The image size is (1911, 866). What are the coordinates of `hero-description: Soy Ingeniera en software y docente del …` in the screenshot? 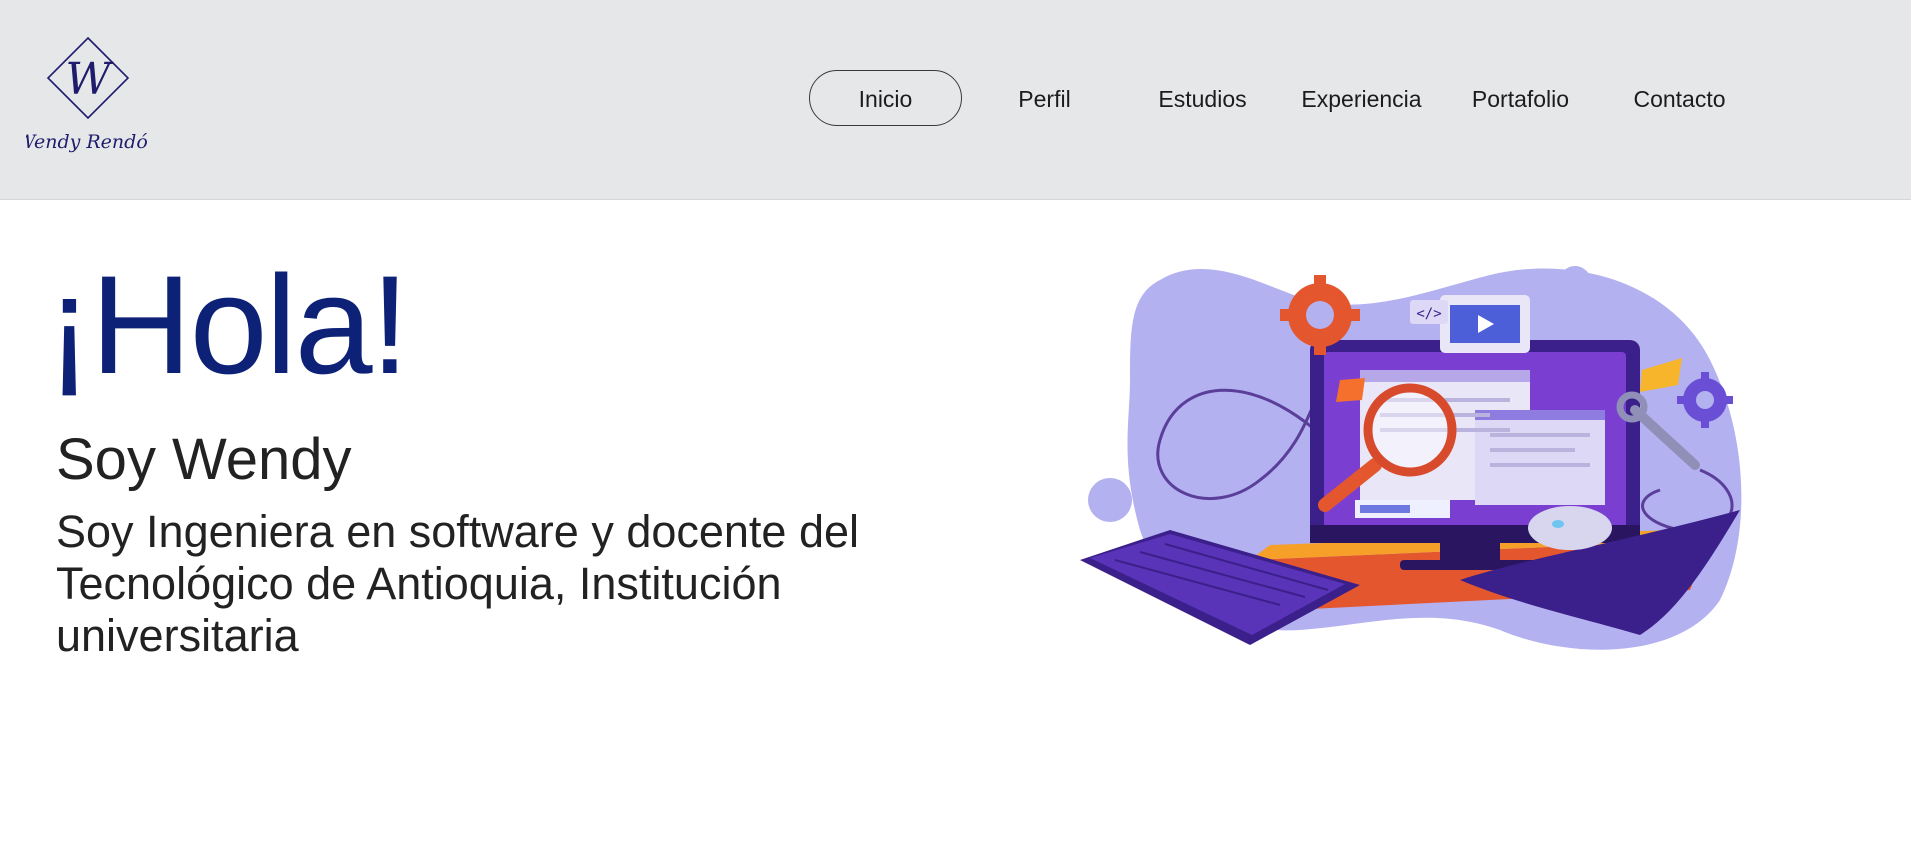 It's located at (458, 583).